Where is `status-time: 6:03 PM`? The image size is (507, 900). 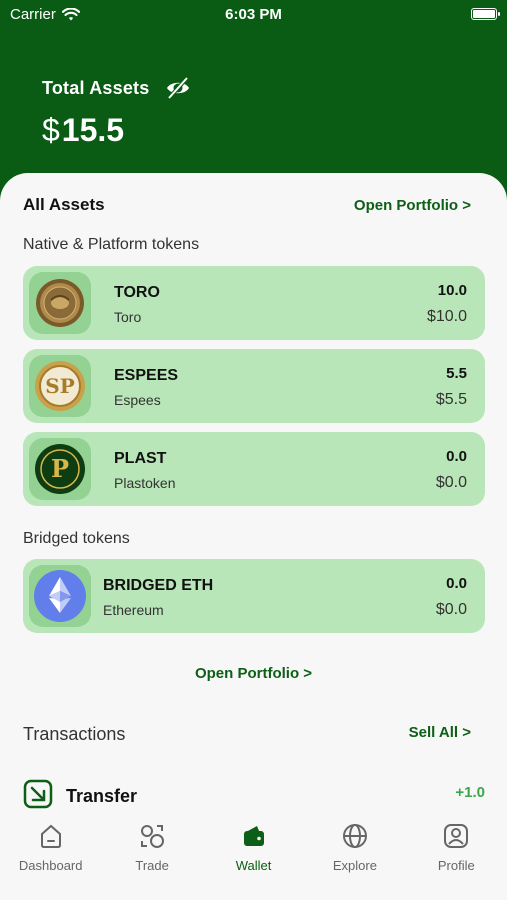 status-time: 6:03 PM is located at coordinates (253, 14).